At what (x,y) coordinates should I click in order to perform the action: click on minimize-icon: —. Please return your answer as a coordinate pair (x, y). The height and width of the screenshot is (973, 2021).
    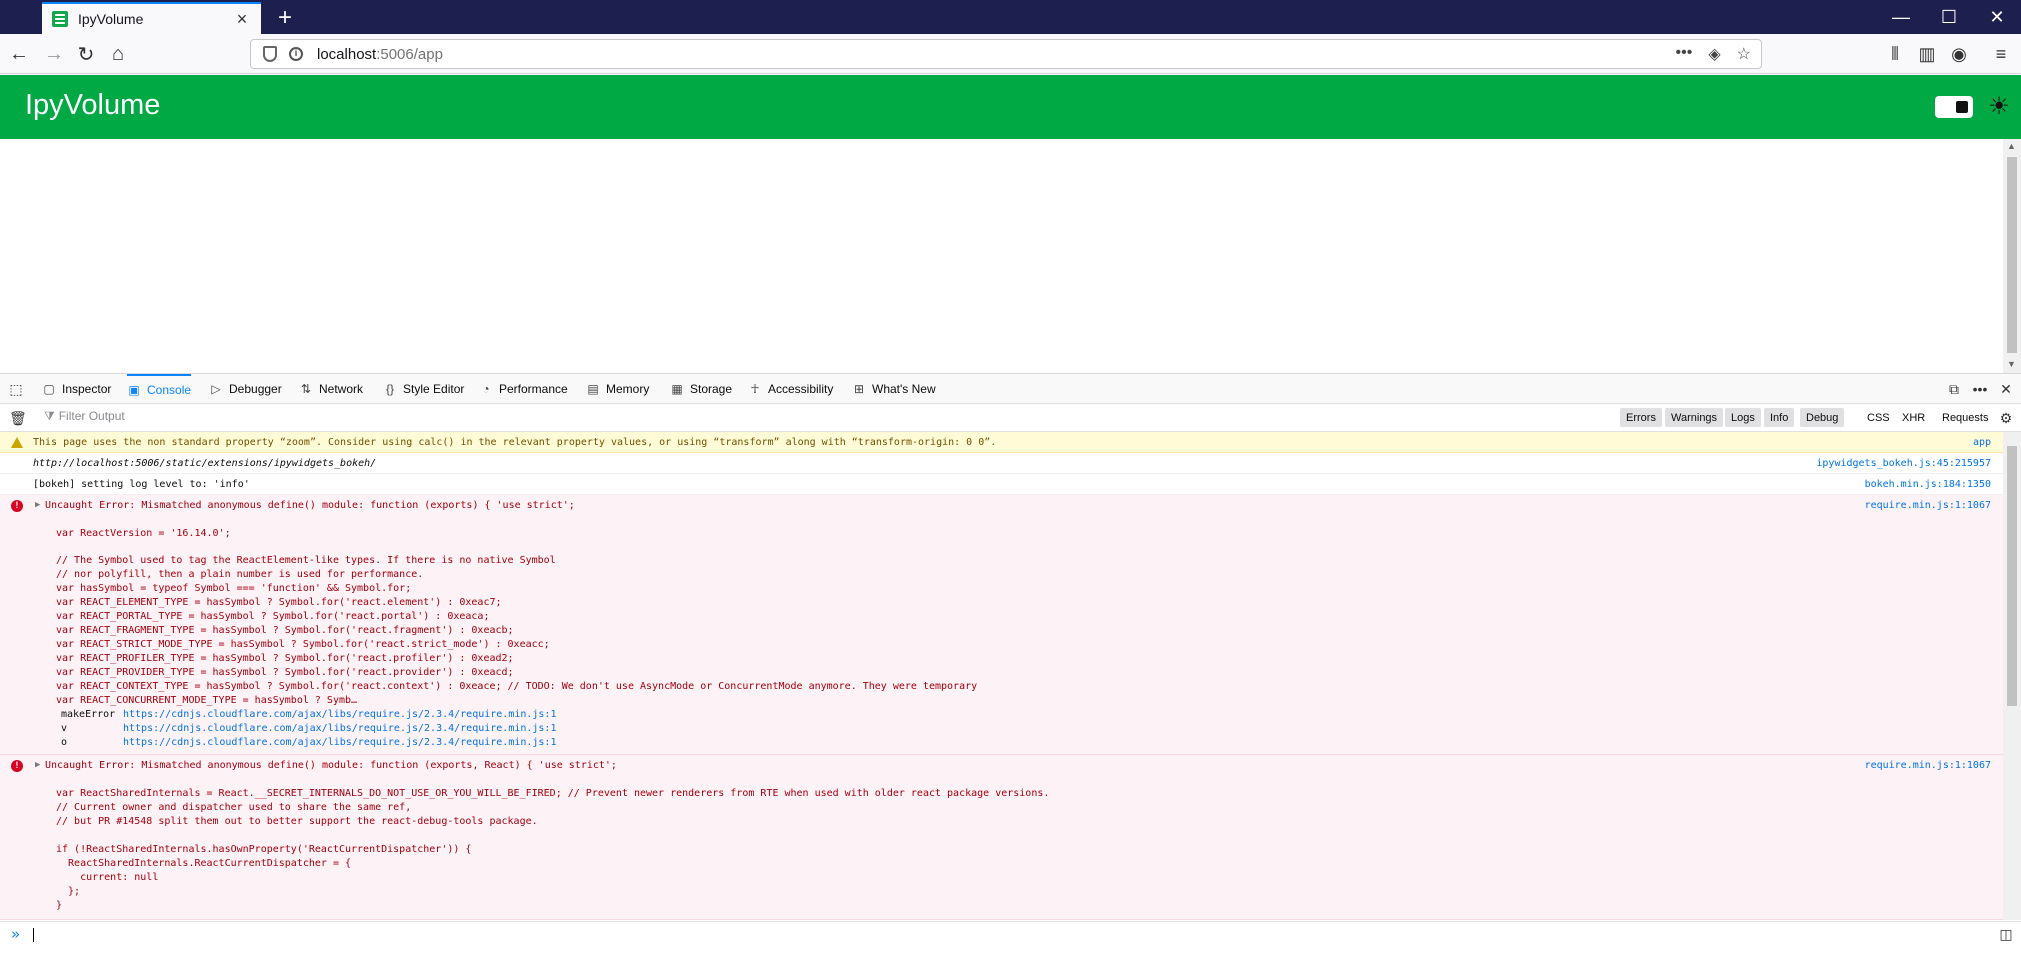
    Looking at the image, I should click on (1901, 17).